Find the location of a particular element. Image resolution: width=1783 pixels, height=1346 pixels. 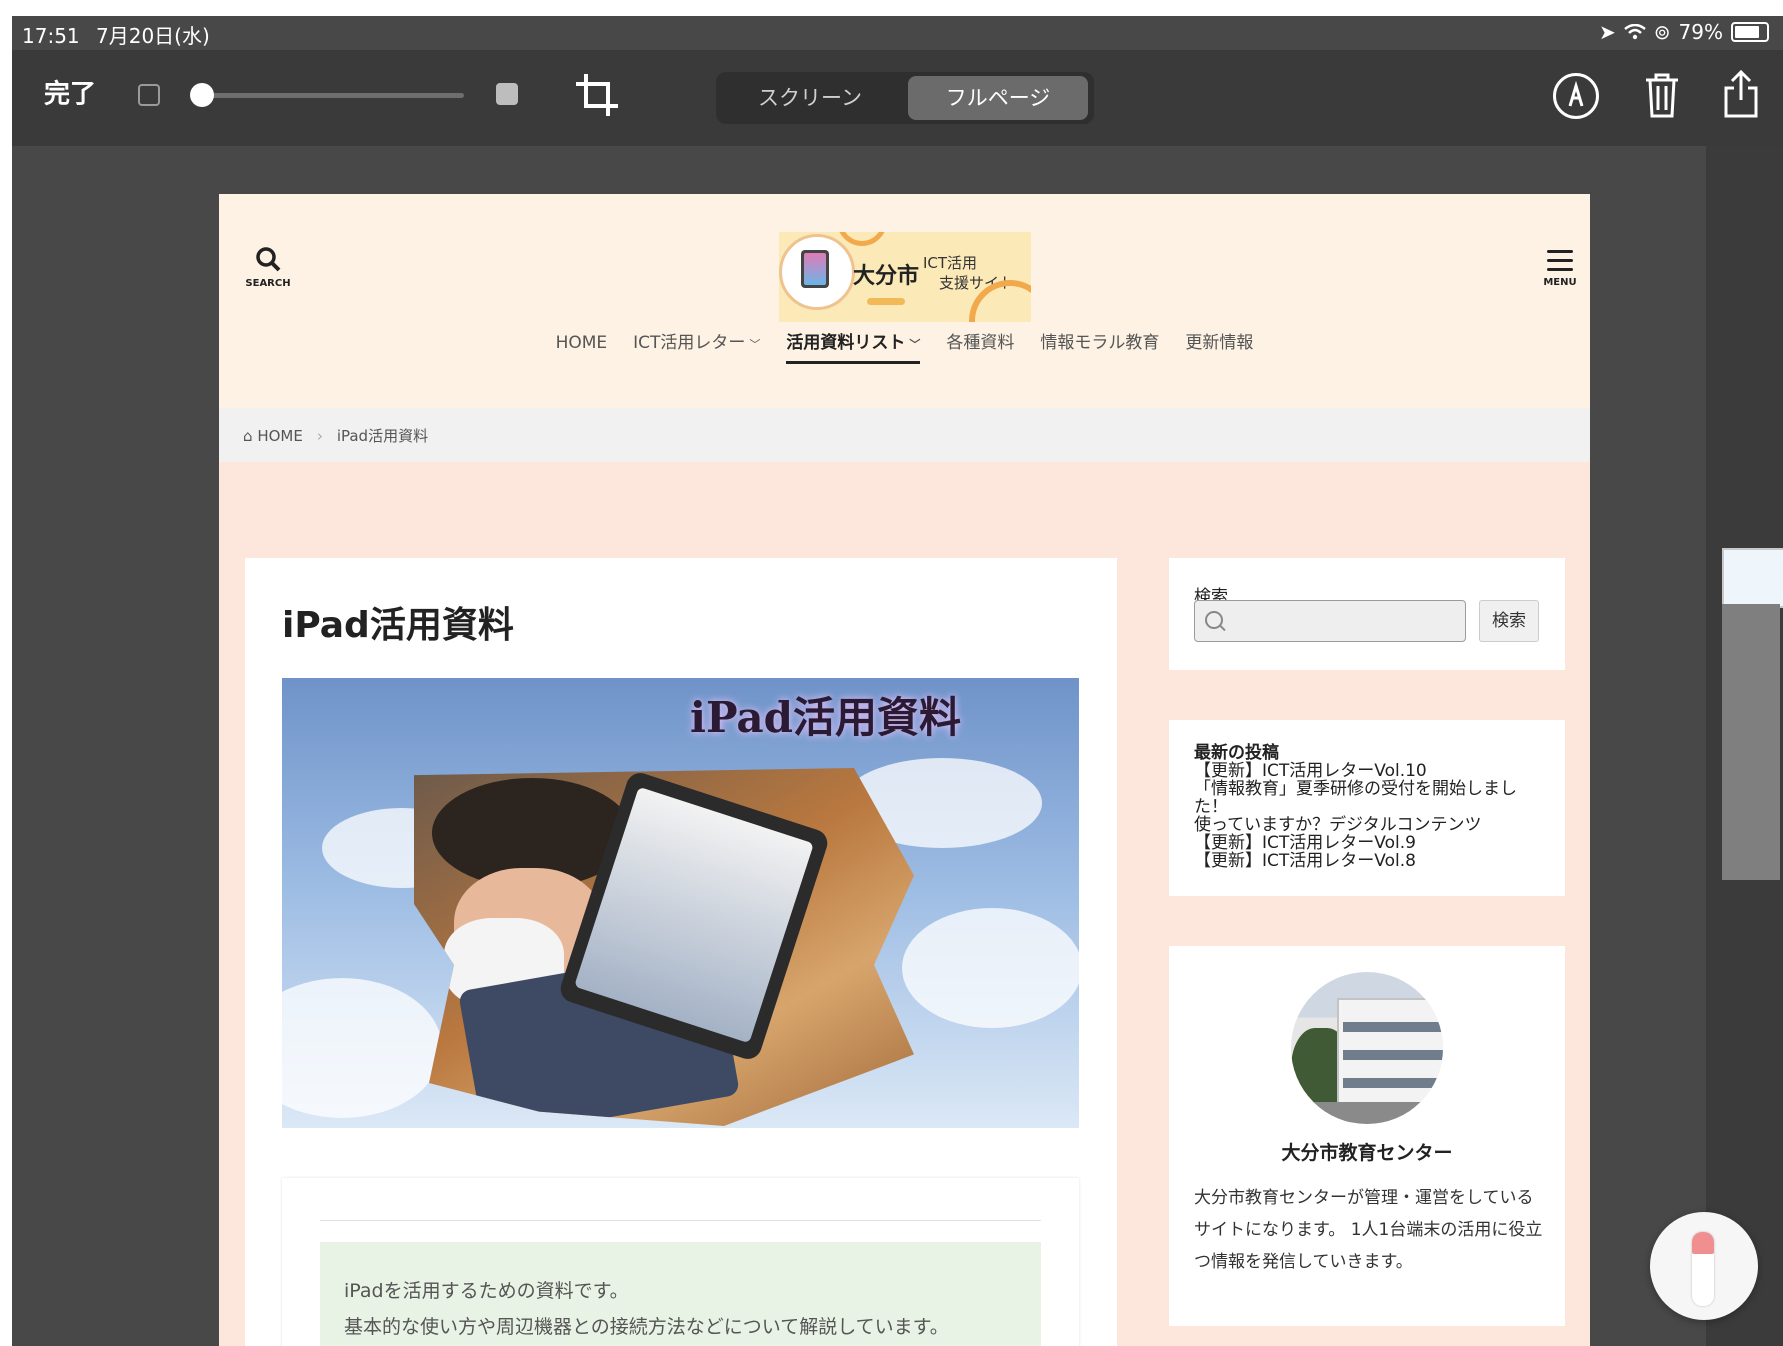

screenshot-editor-toolbar: 完了 スクリーン フルページ is located at coordinates (897, 98).